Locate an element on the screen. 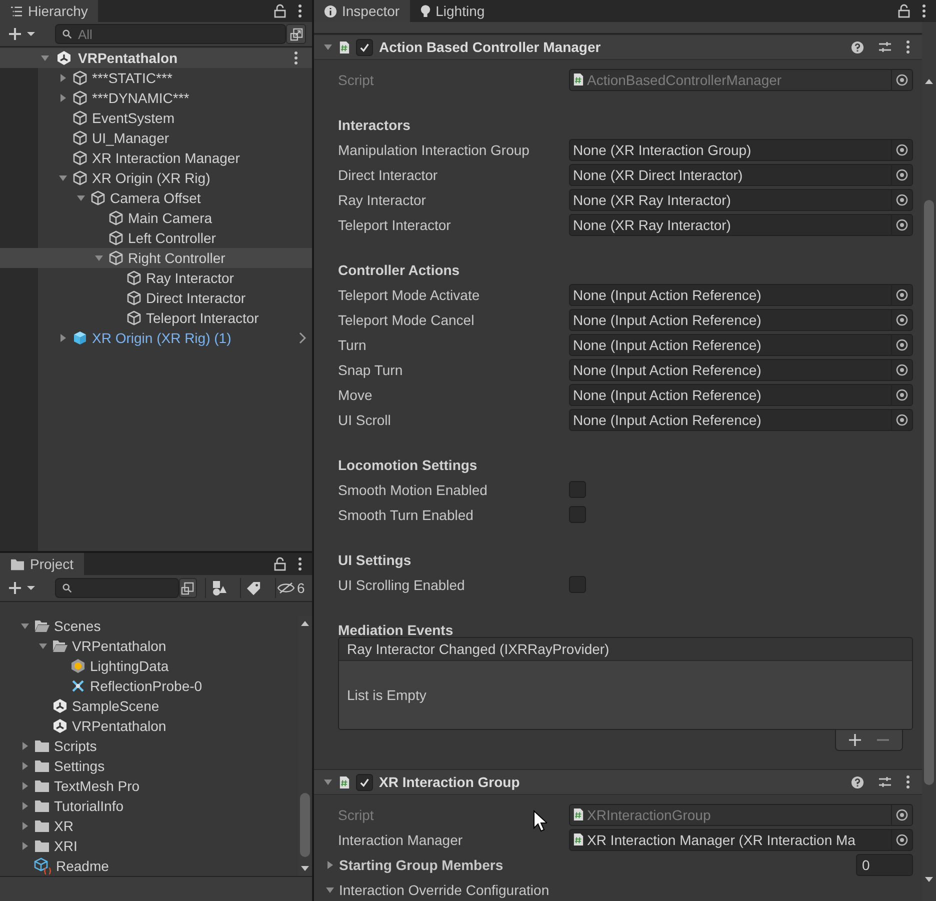 The image size is (936, 901). hierarchy-item: Right Controller is located at coordinates (156, 258).